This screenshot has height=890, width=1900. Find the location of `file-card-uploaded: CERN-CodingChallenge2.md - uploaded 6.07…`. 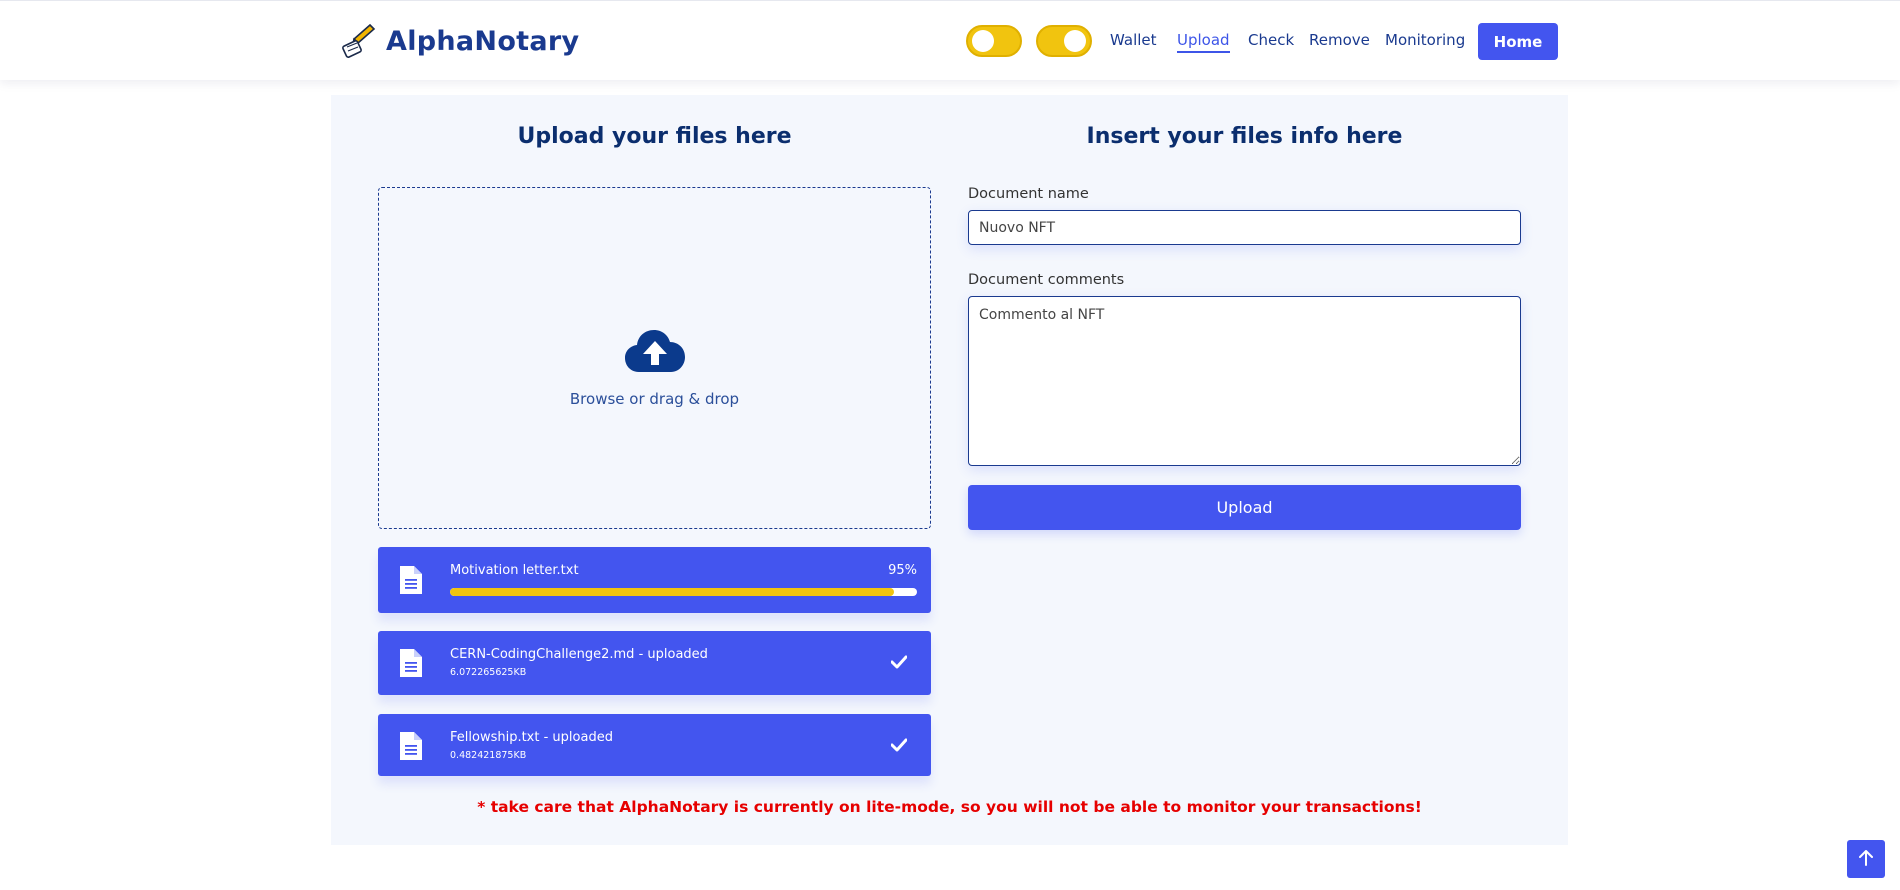

file-card-uploaded: CERN-CodingChallenge2.md - uploaded 6.07… is located at coordinates (654, 663).